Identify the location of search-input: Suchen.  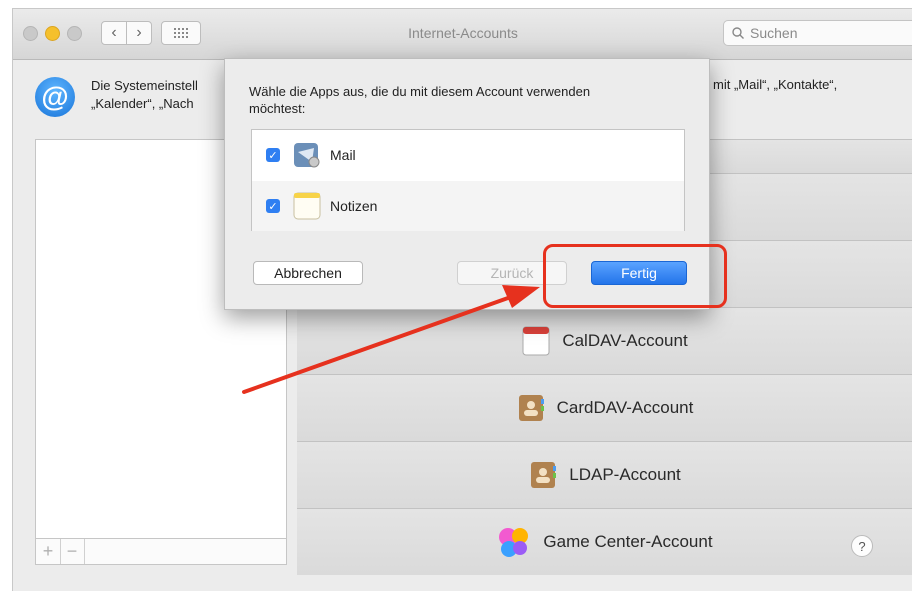
(817, 33).